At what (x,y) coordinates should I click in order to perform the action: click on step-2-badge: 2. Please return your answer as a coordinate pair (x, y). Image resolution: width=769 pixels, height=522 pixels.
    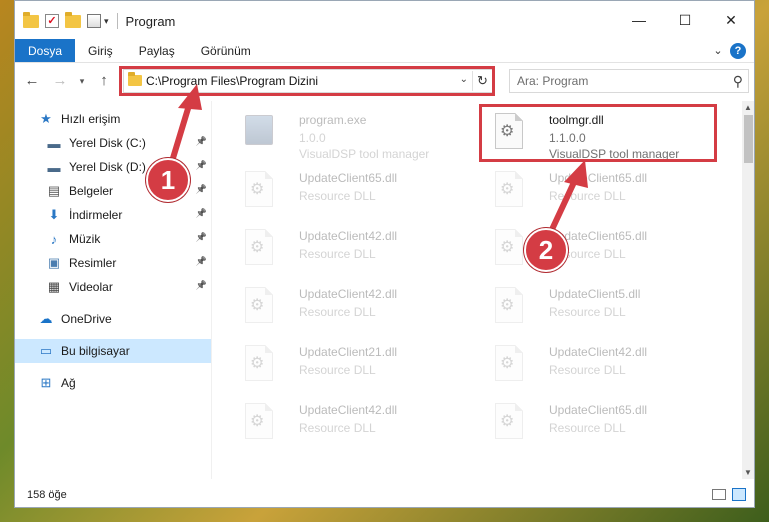
    Looking at the image, I should click on (546, 250).